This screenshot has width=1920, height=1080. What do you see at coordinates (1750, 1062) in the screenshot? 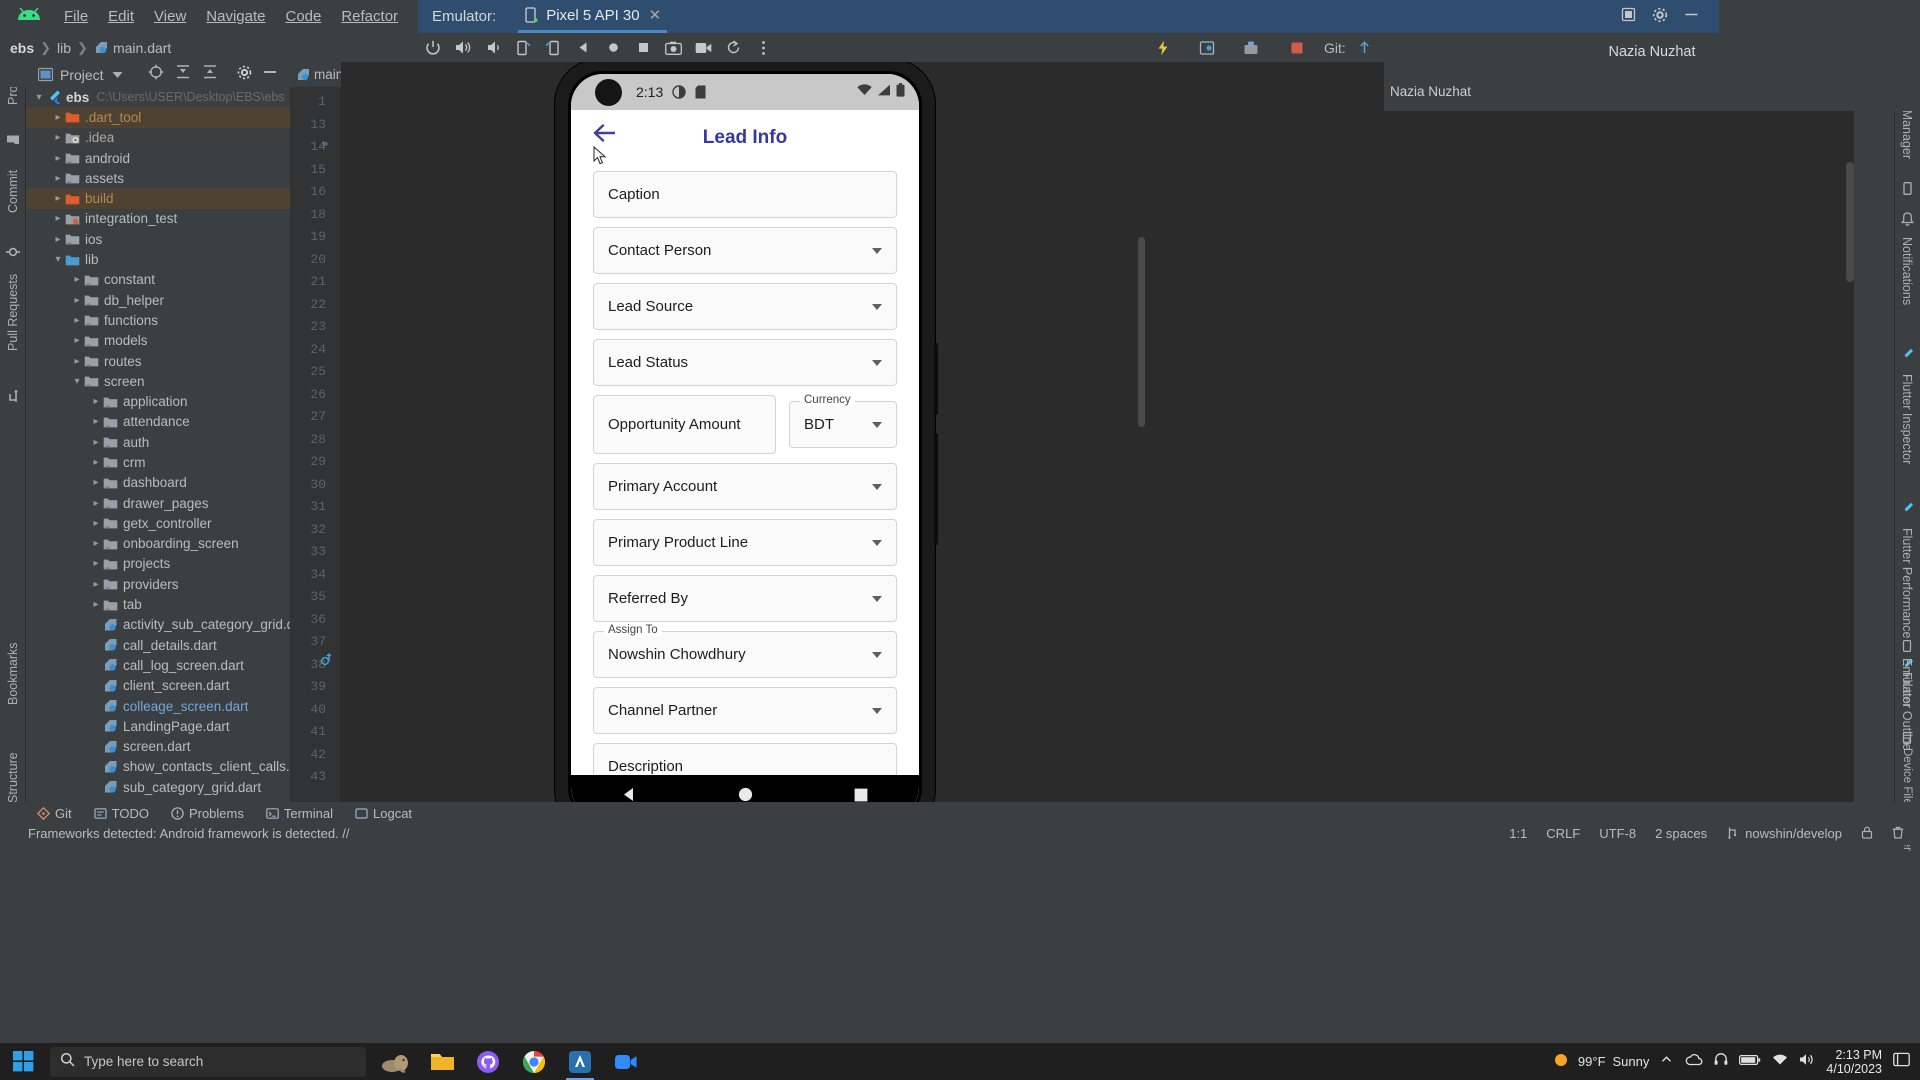
I see `battery-icon` at bounding box center [1750, 1062].